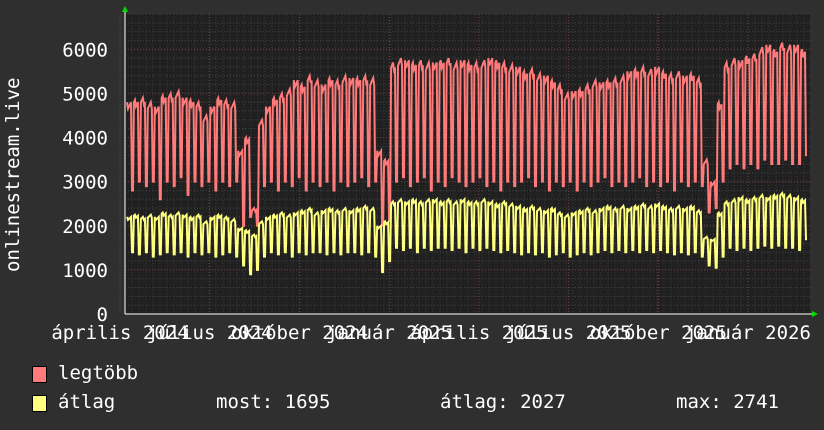 The image size is (824, 430). Describe the element at coordinates (85, 94) in the screenshot. I see `y-tick-label: 5000` at that location.